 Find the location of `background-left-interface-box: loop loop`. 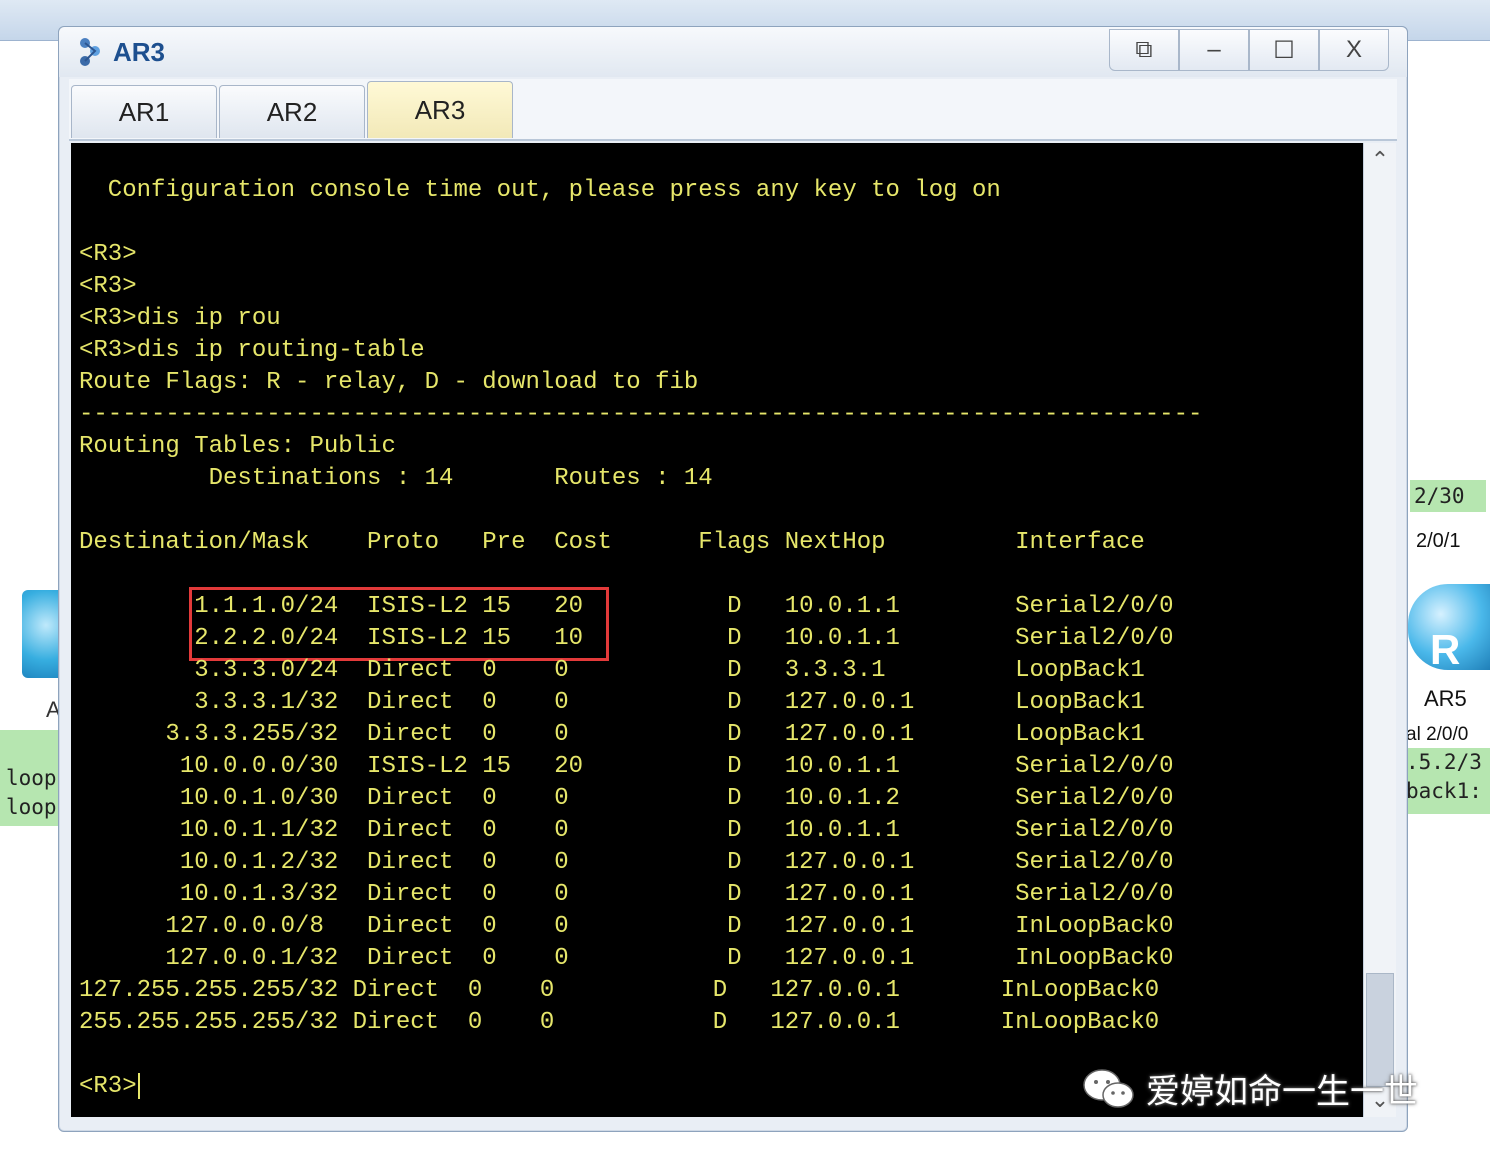

background-left-interface-box: loop loop is located at coordinates (30, 778).